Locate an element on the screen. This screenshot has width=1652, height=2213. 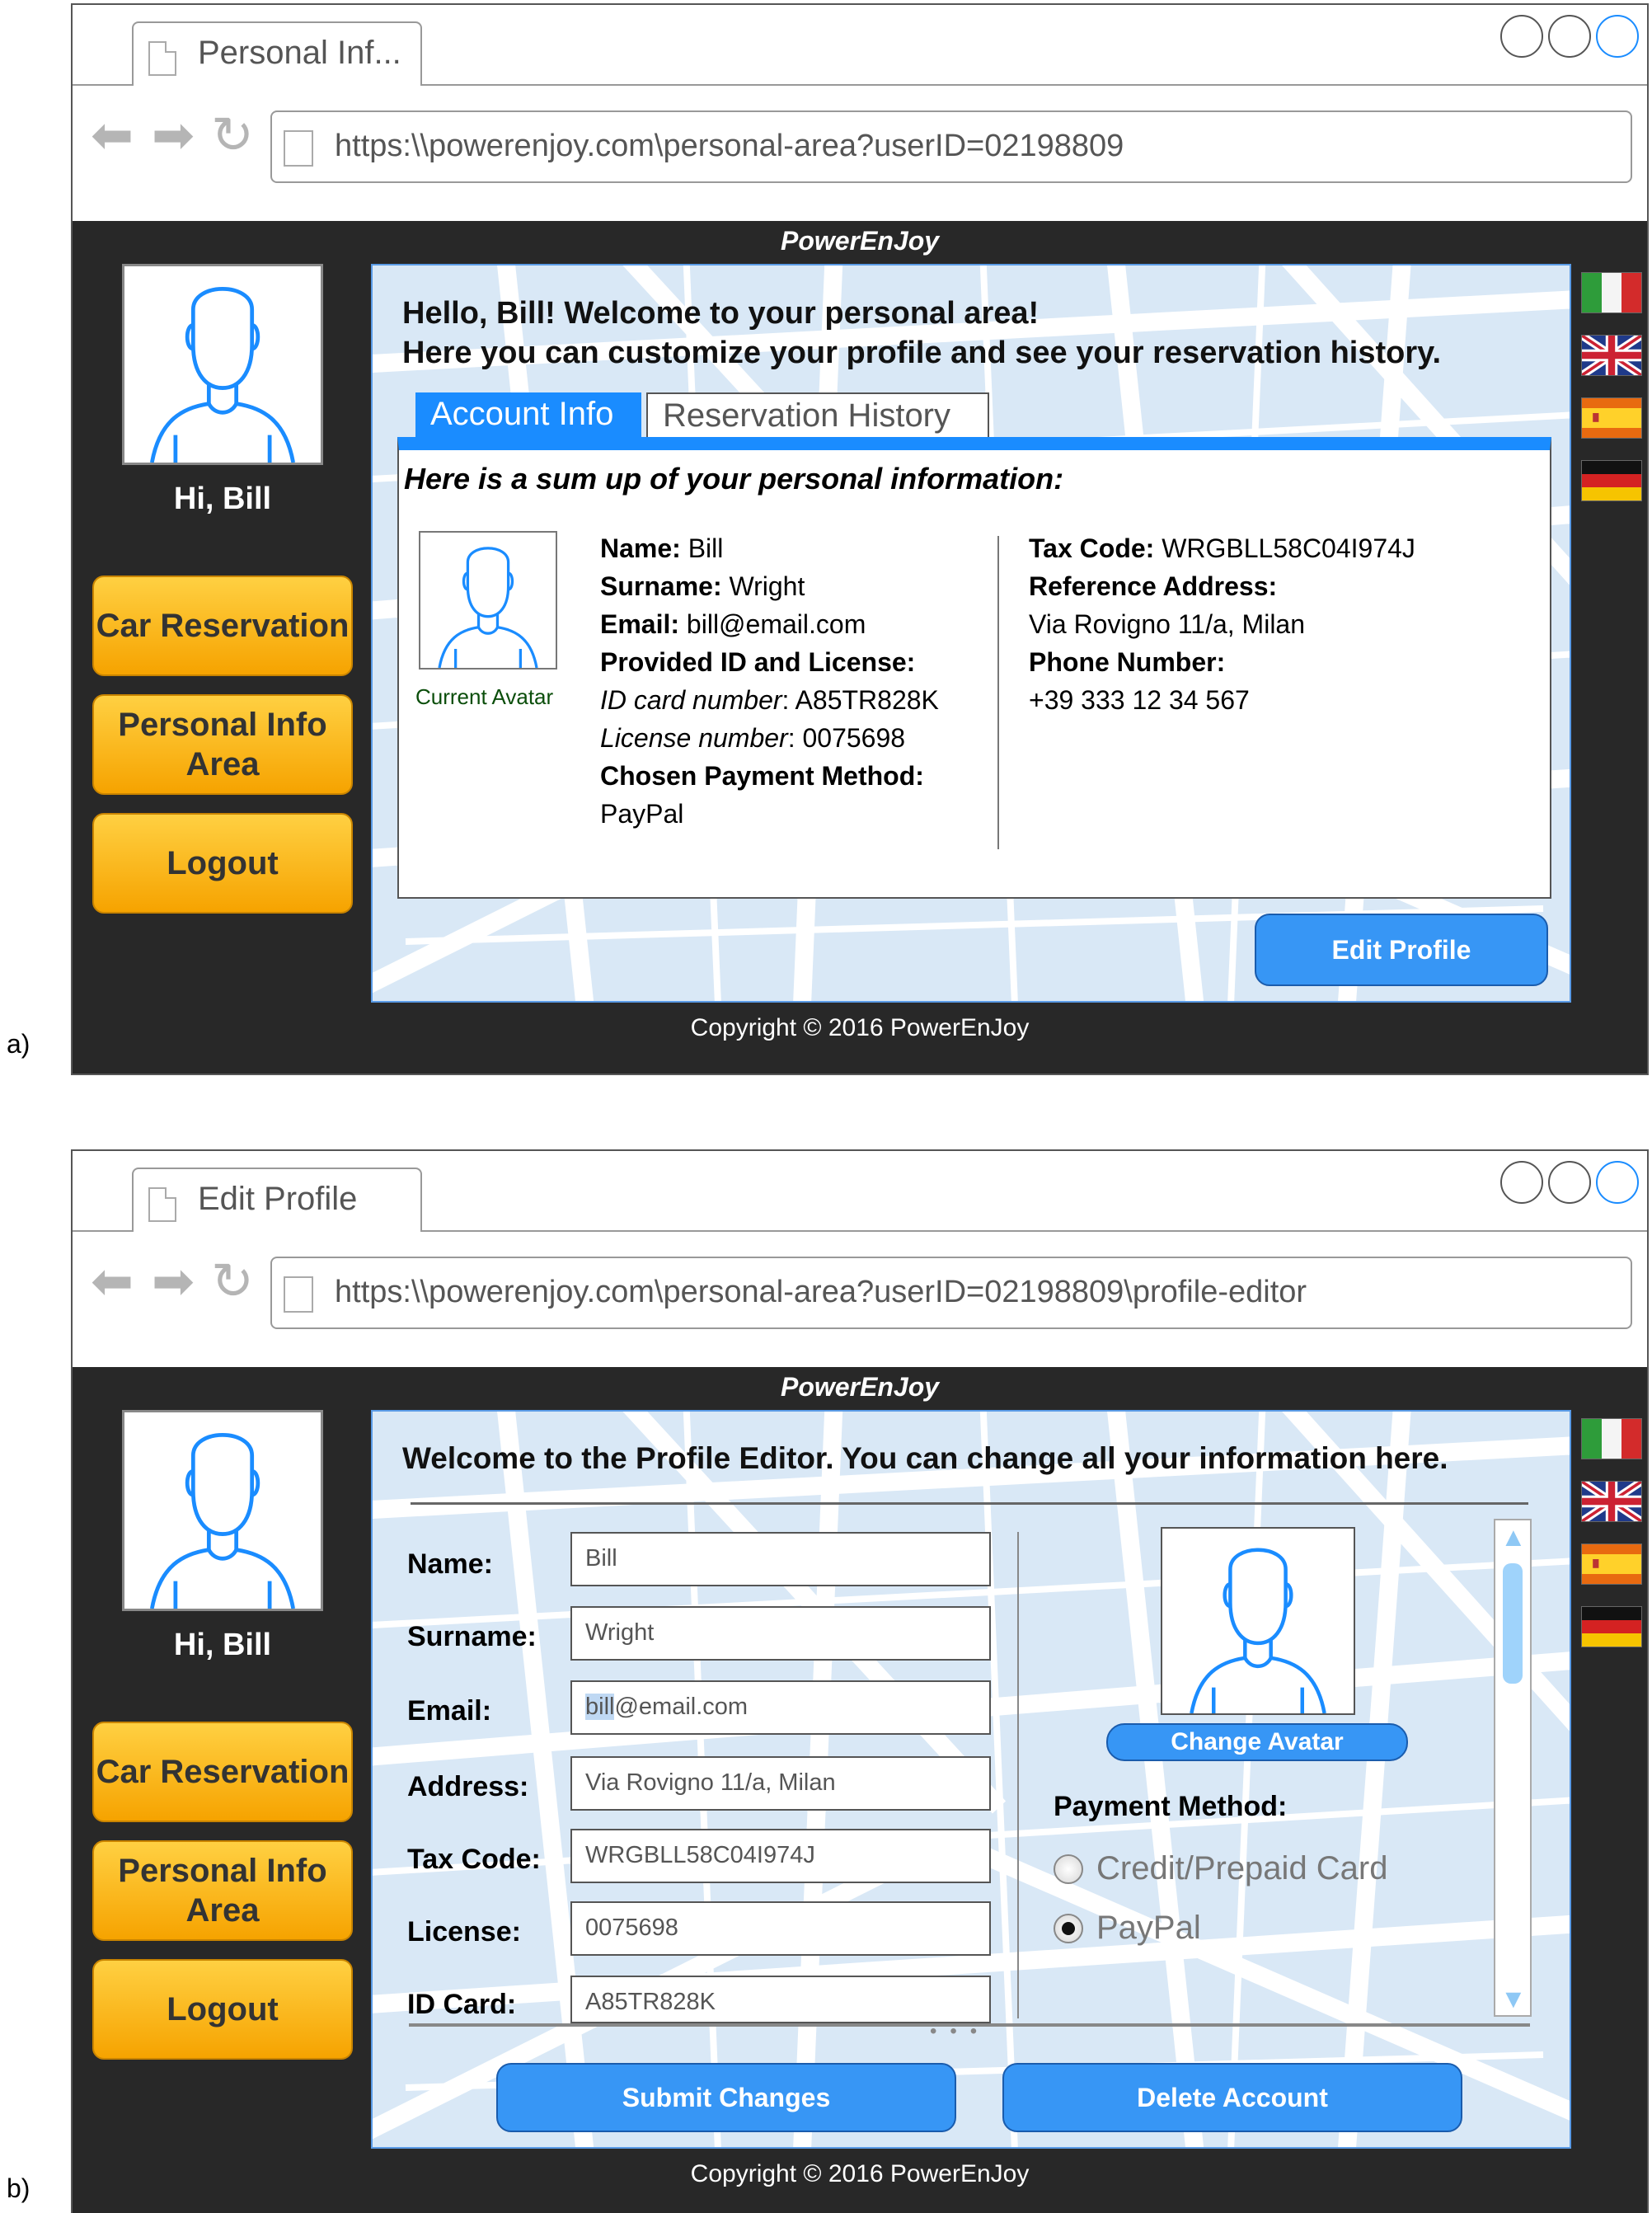
payment-option-paypal: PayPal is located at coordinates (1127, 1928).